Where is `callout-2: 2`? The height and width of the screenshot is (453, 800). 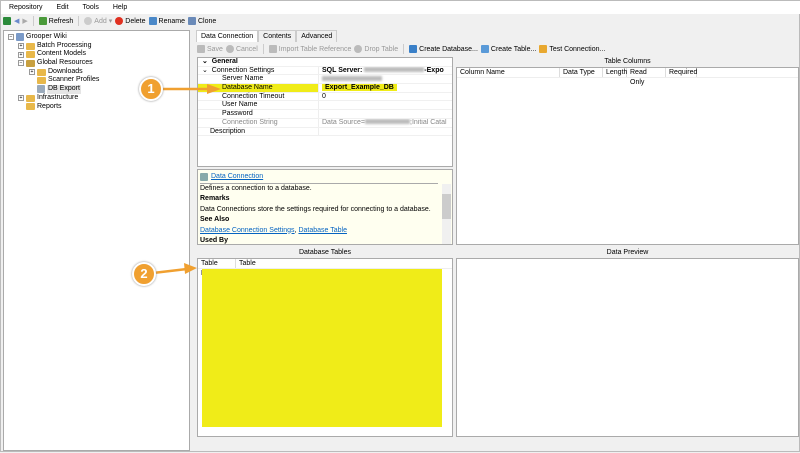 callout-2: 2 is located at coordinates (144, 274).